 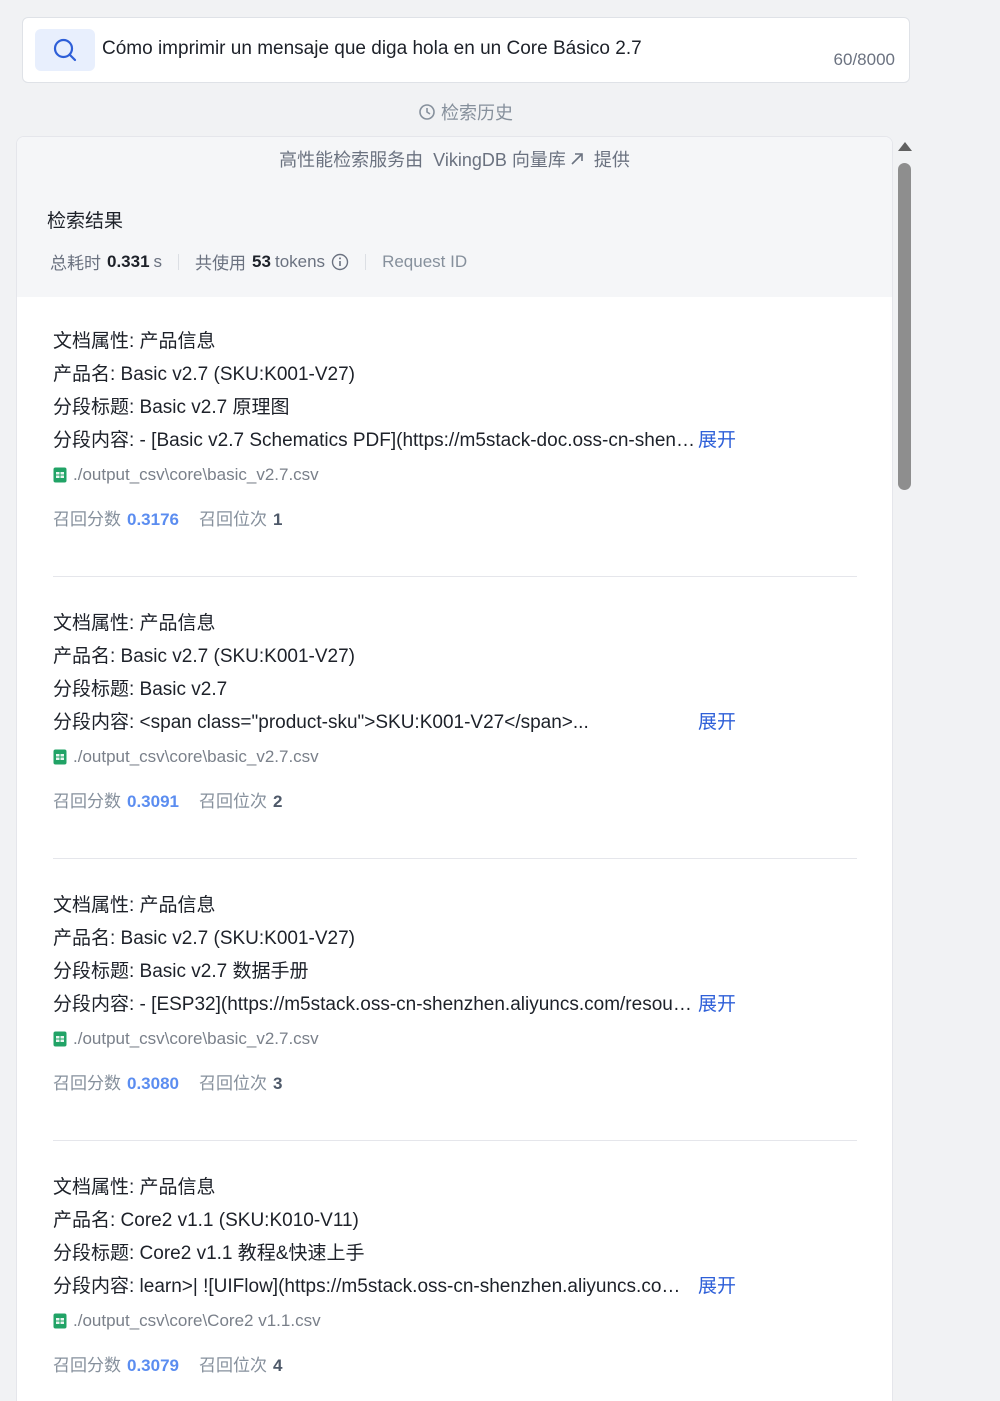 I want to click on vikingdb-link: VikingDB 向量库, so click(x=508, y=159).